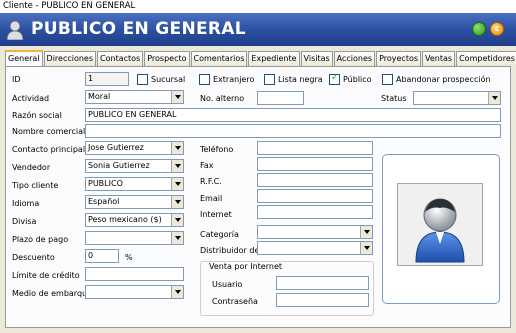 The height and width of the screenshot is (333, 516). What do you see at coordinates (497, 29) in the screenshot?
I see `cancel-button: c` at bounding box center [497, 29].